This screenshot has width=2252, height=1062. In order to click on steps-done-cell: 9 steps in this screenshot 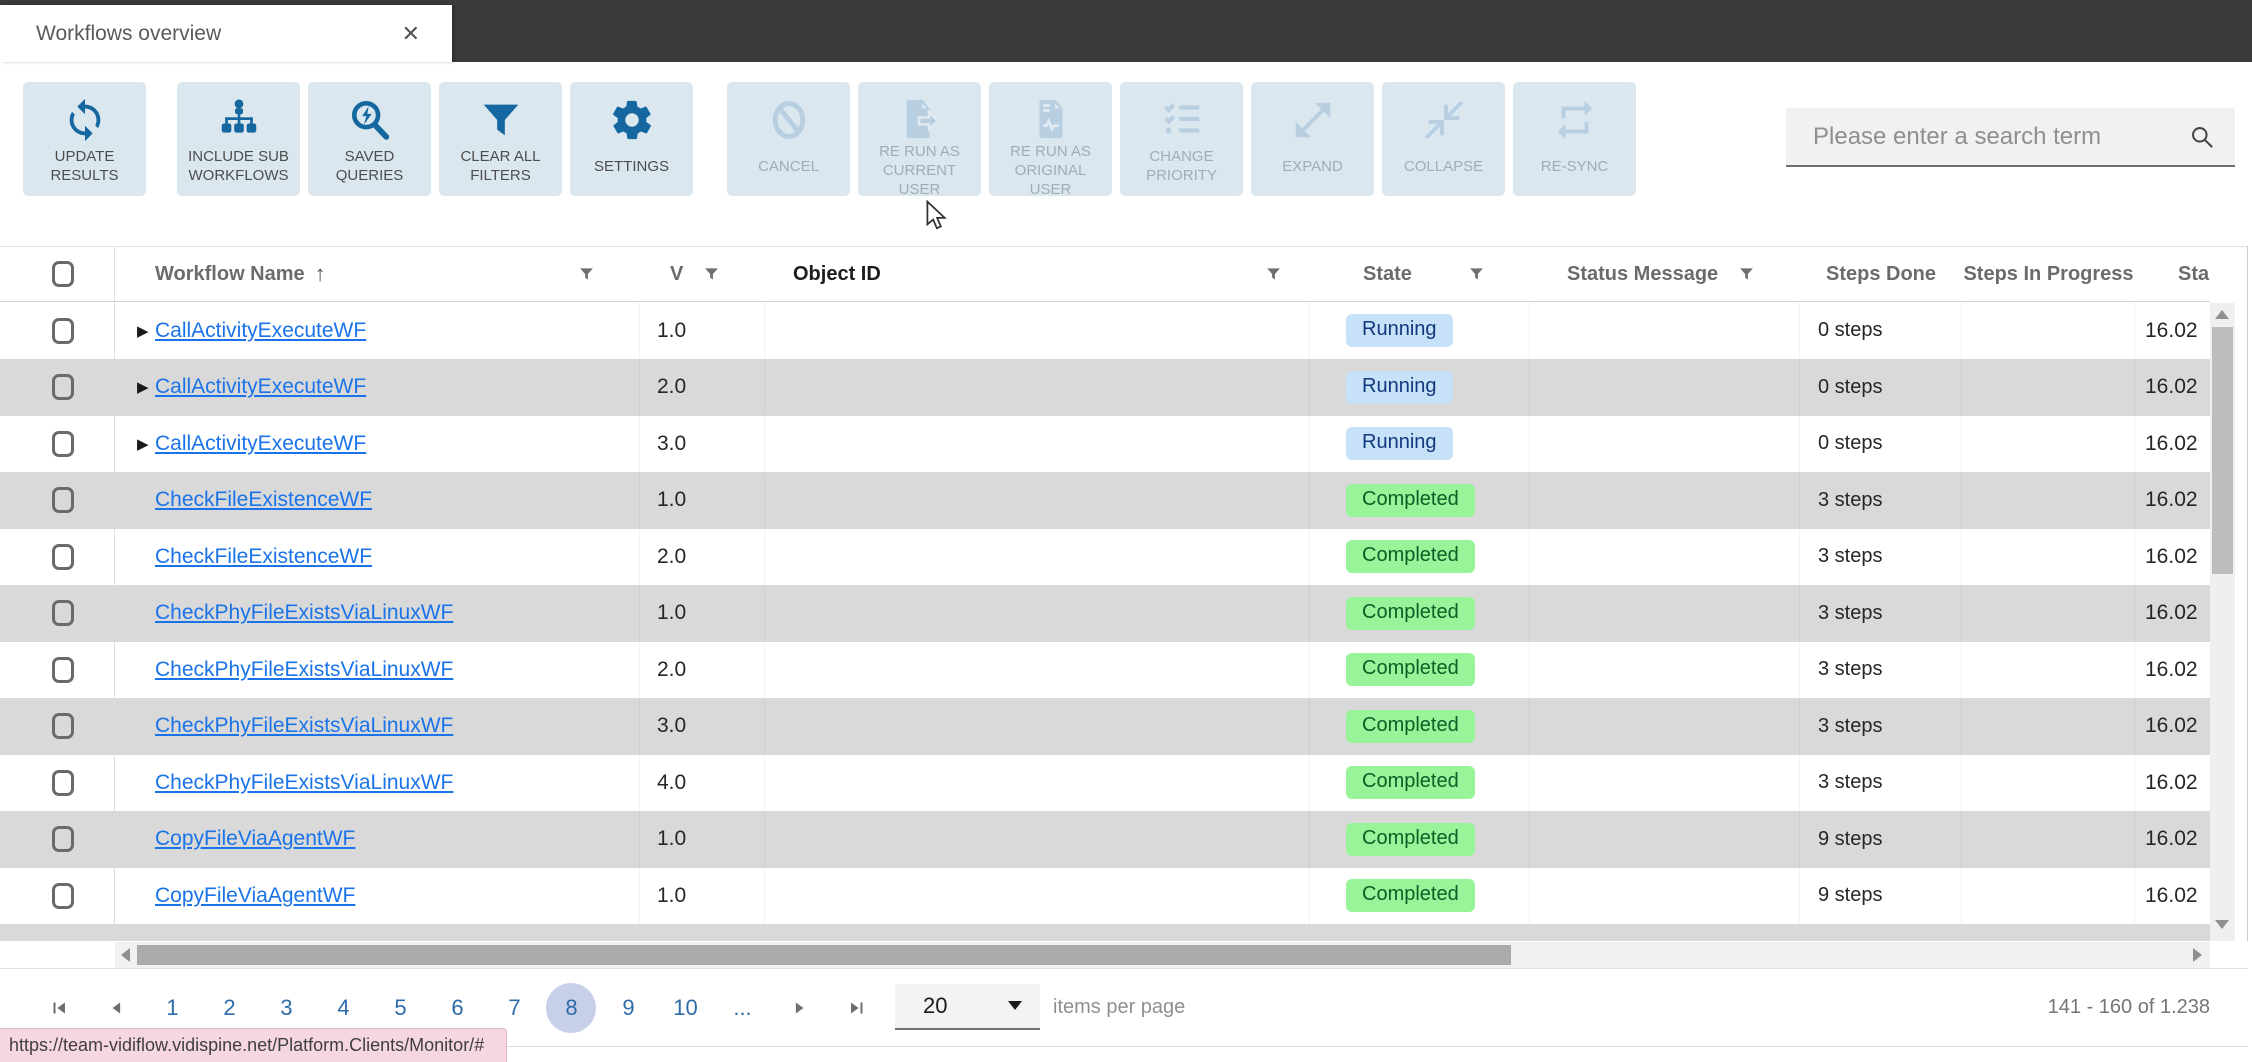, I will do `click(1881, 896)`.